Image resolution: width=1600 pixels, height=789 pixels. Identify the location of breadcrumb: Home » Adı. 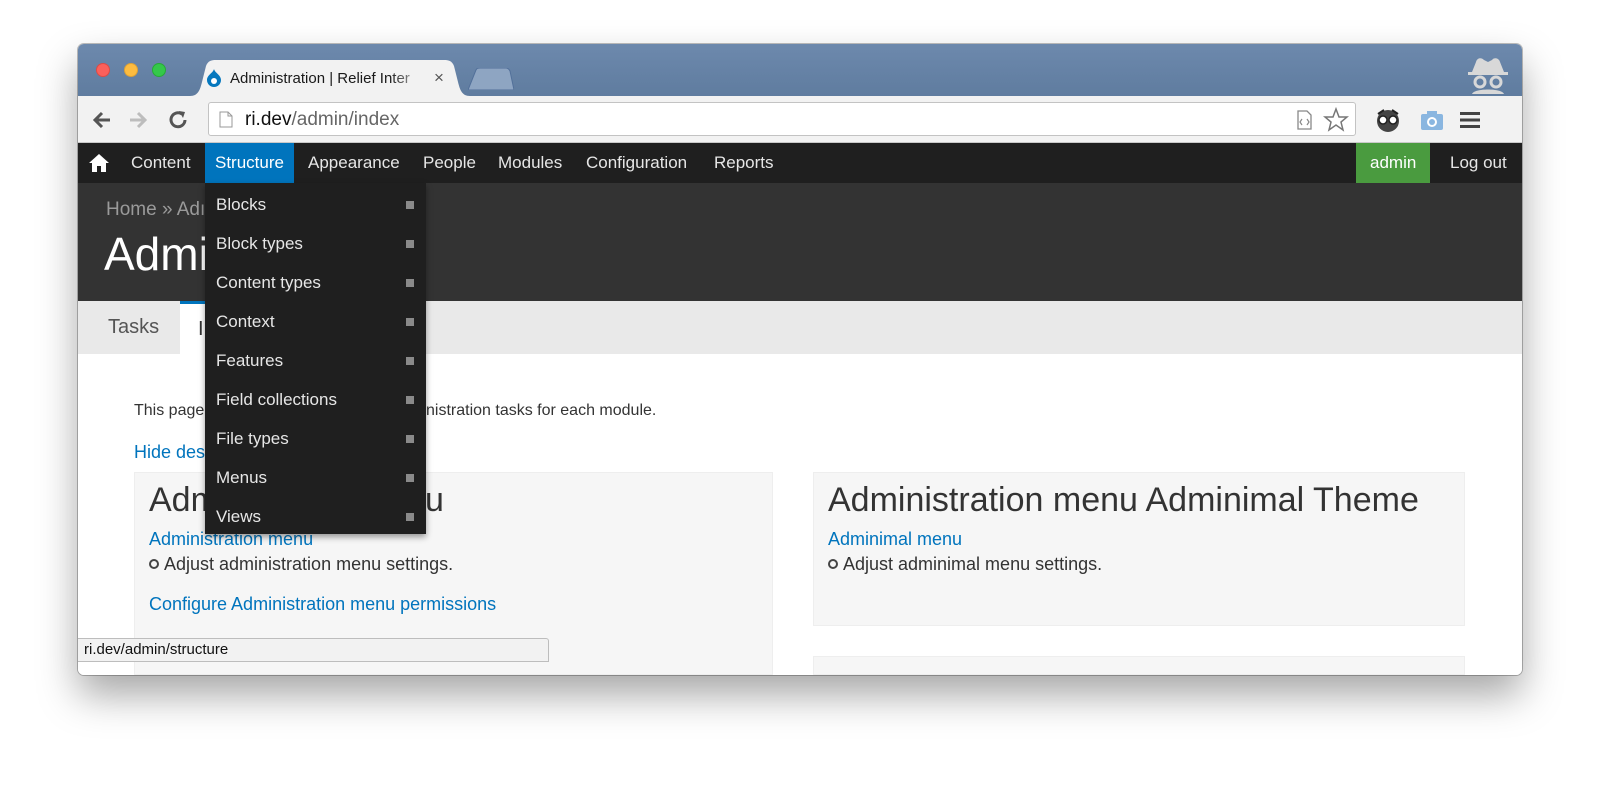
(155, 210).